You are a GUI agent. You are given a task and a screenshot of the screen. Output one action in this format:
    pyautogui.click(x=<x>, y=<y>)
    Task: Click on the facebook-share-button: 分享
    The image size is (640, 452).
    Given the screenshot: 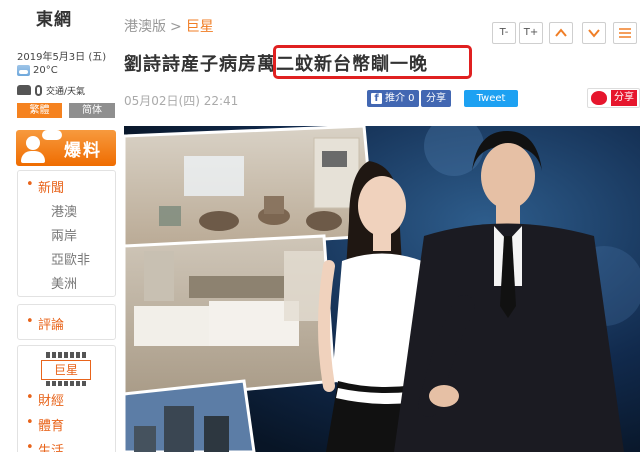 What is the action you would take?
    pyautogui.click(x=436, y=98)
    